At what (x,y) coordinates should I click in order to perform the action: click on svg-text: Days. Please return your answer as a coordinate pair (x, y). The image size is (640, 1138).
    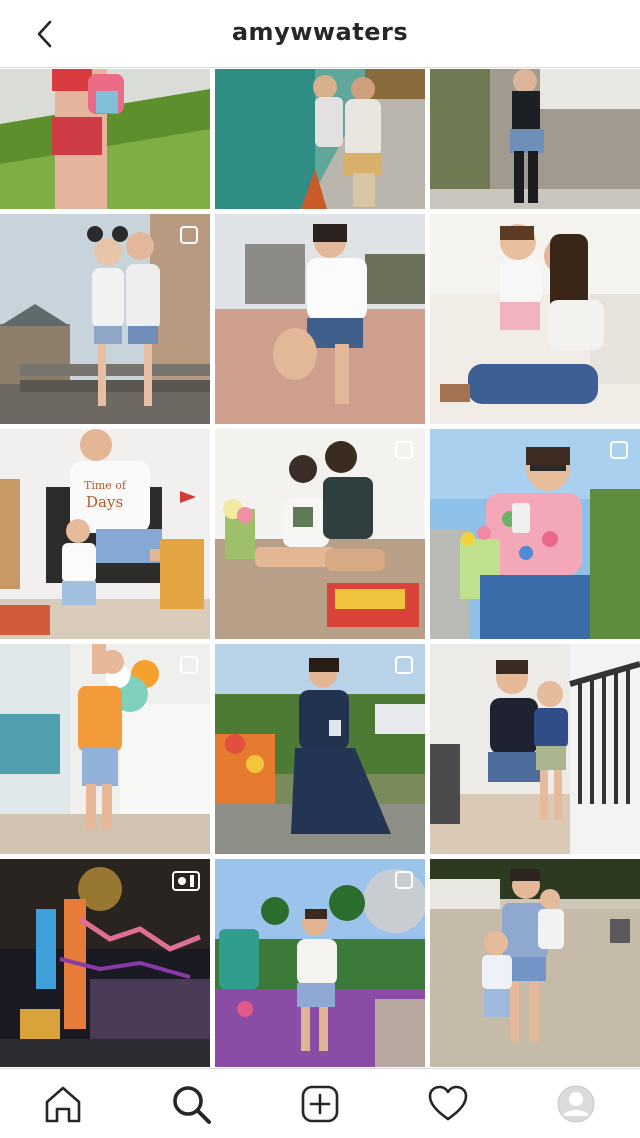
    Looking at the image, I should click on (104, 502).